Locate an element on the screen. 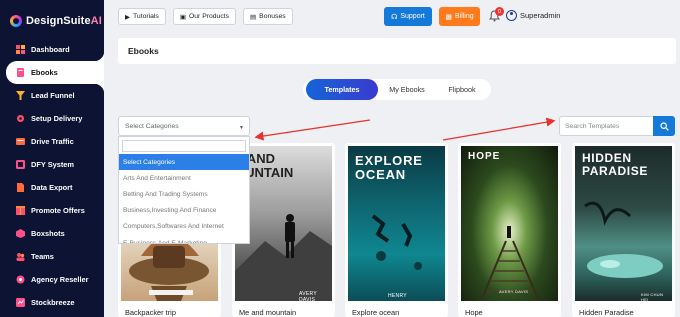 This screenshot has height=317, width=680. template-name: Hidden Paradise is located at coordinates (606, 312).